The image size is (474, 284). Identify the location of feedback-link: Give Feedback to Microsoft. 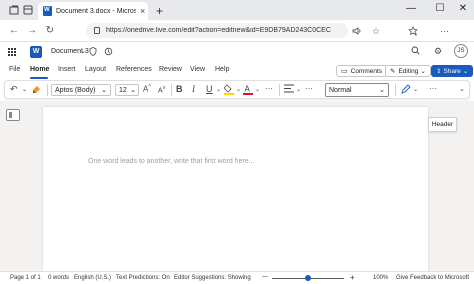
(432, 278).